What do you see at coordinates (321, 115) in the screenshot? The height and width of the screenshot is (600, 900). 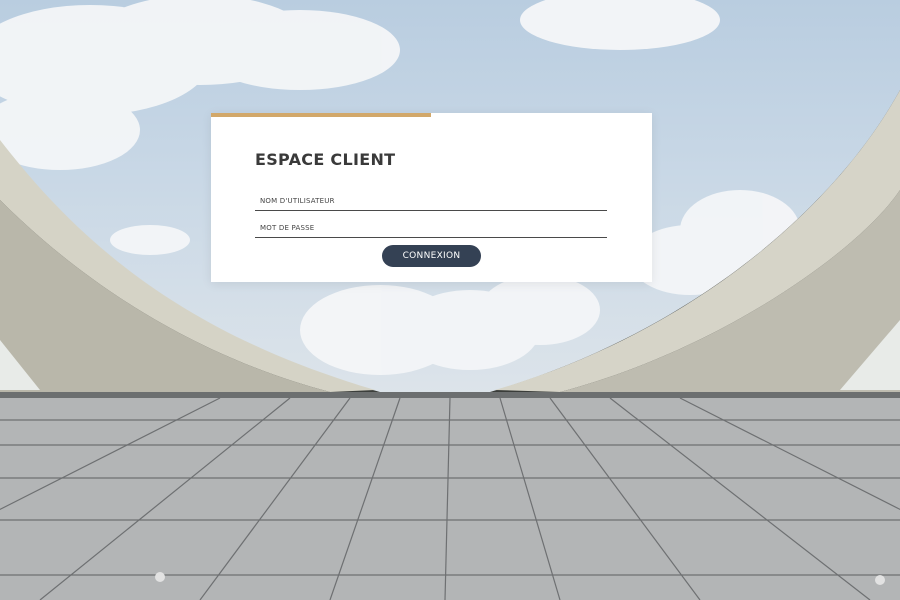 I see `accent-bar` at bounding box center [321, 115].